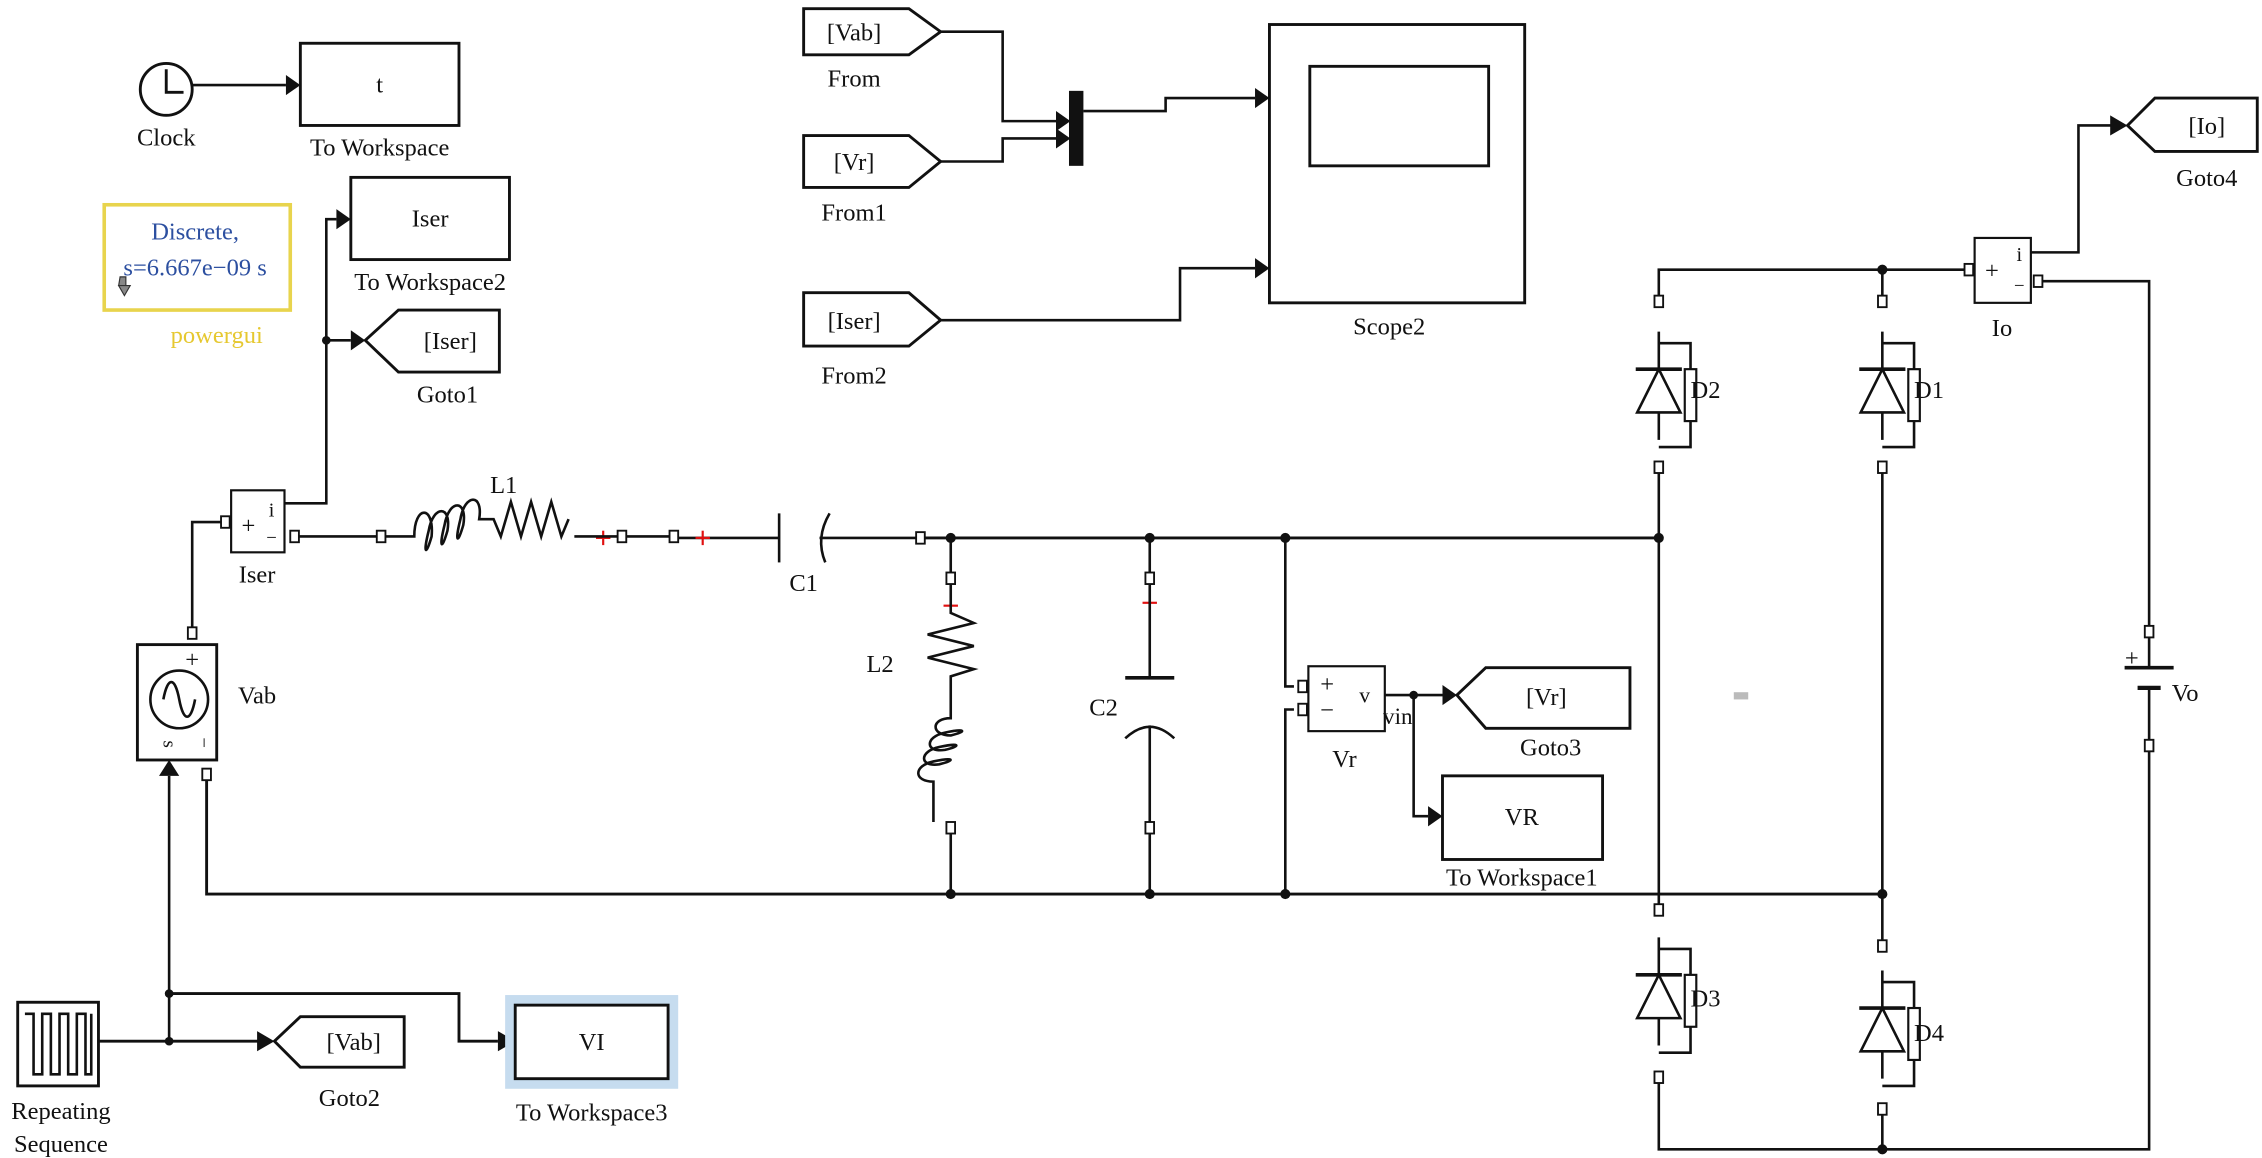 The width and height of the screenshot is (2262, 1158). Describe the element at coordinates (205, 704) in the screenshot. I see `vab-controlled-voltage-source: + s − Vab` at that location.